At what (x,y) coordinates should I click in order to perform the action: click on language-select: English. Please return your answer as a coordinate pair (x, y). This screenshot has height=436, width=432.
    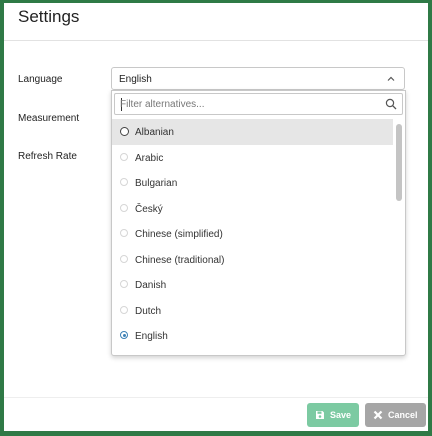
    Looking at the image, I should click on (258, 78).